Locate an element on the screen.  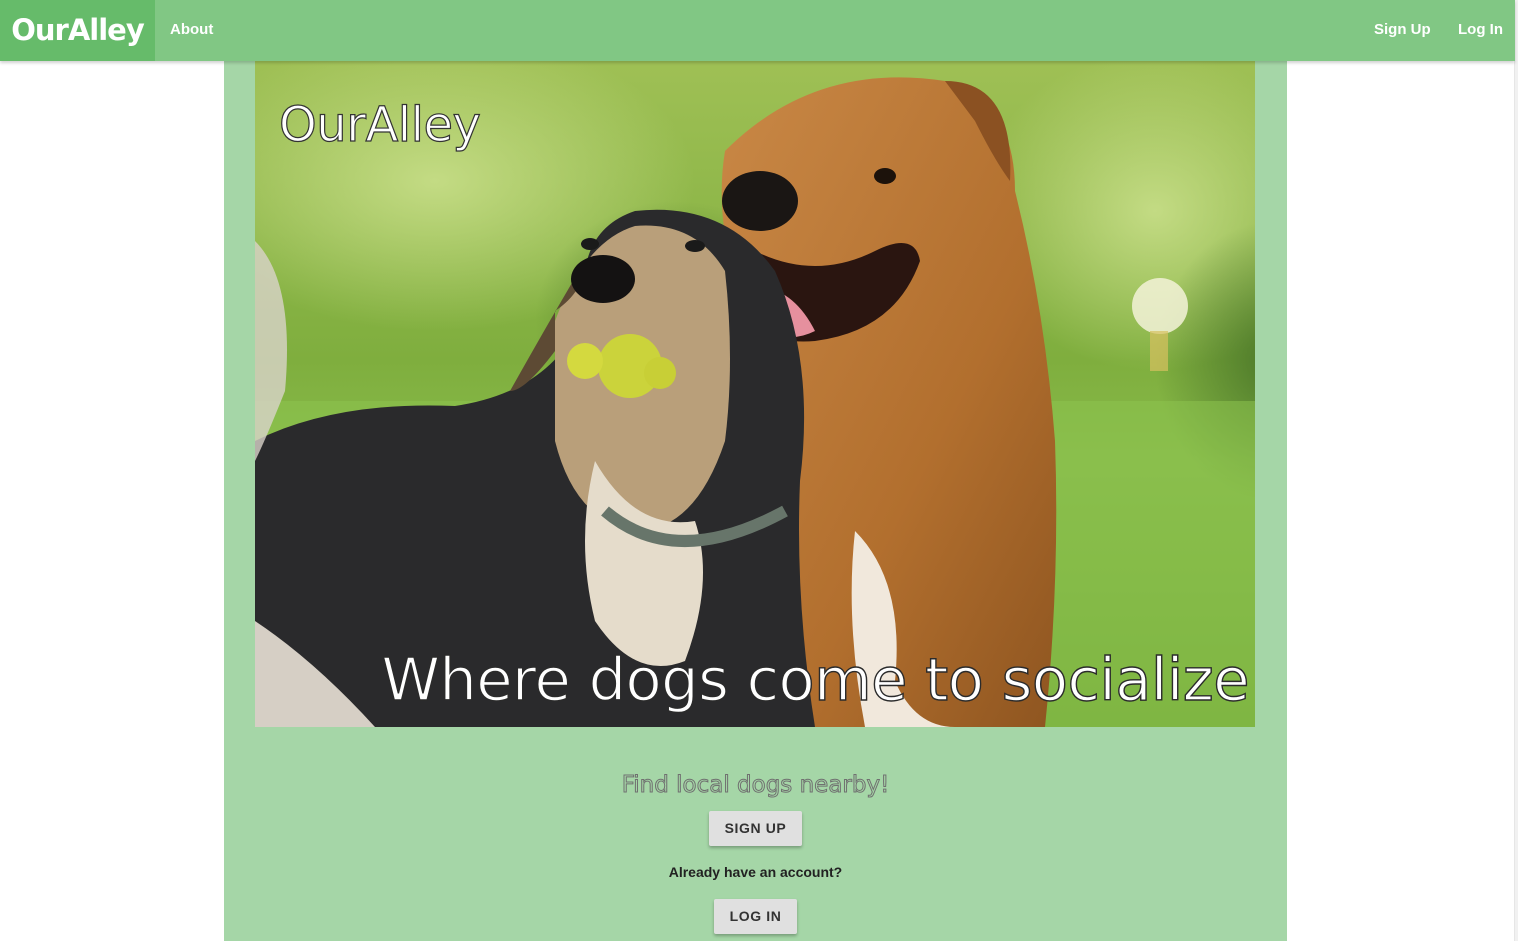
signup-button: SIGN UP is located at coordinates (755, 828).